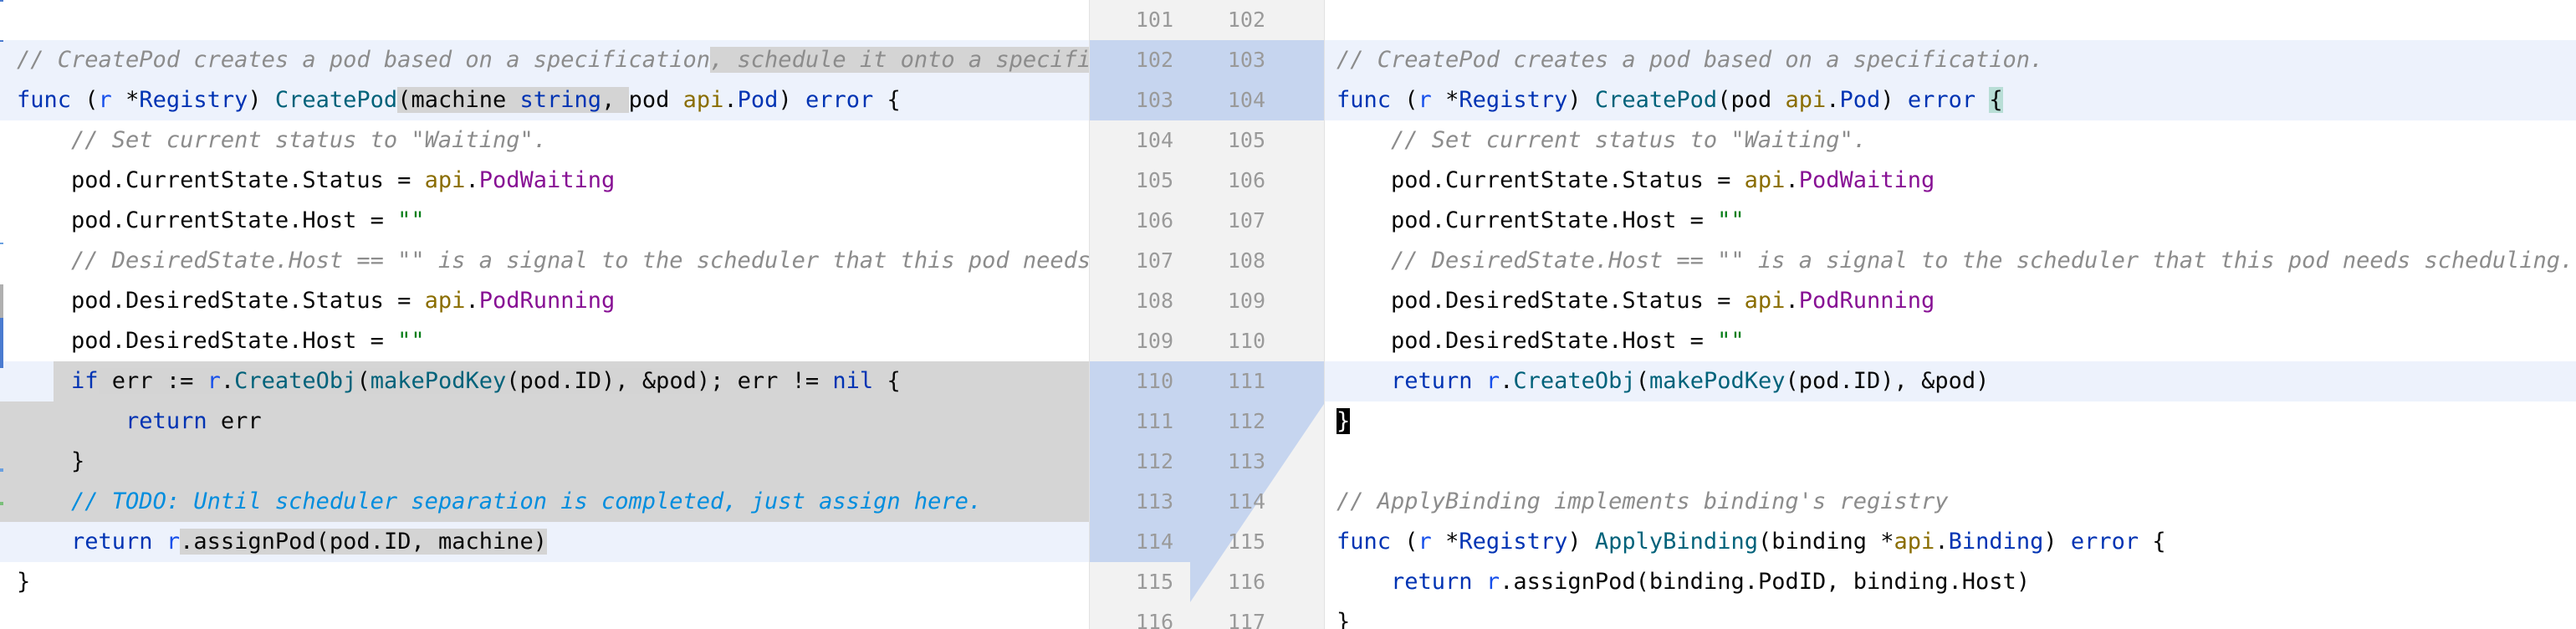 The height and width of the screenshot is (629, 2576). Describe the element at coordinates (1404, 100) in the screenshot. I see `code-token: (` at that location.